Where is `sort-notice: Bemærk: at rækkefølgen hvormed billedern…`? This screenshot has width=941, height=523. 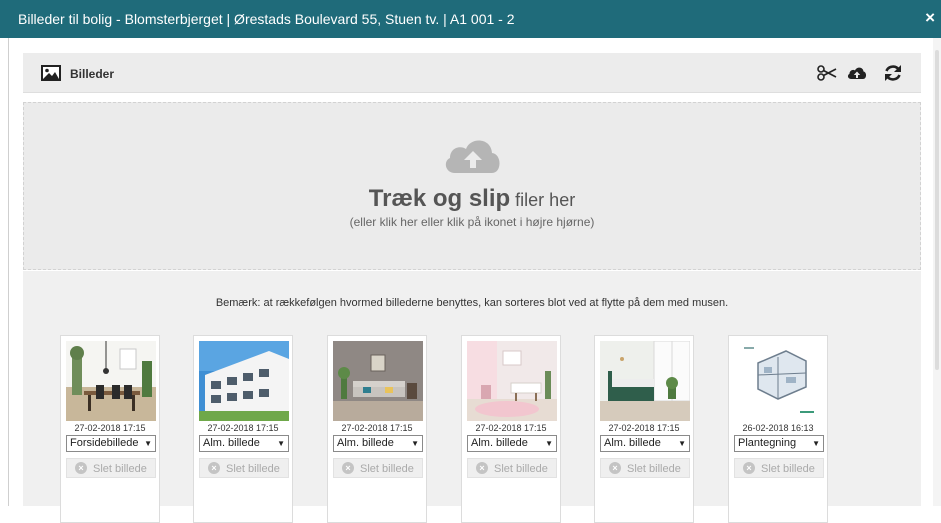
sort-notice: Bemærk: at rækkefølgen hvormed billedern… is located at coordinates (472, 303).